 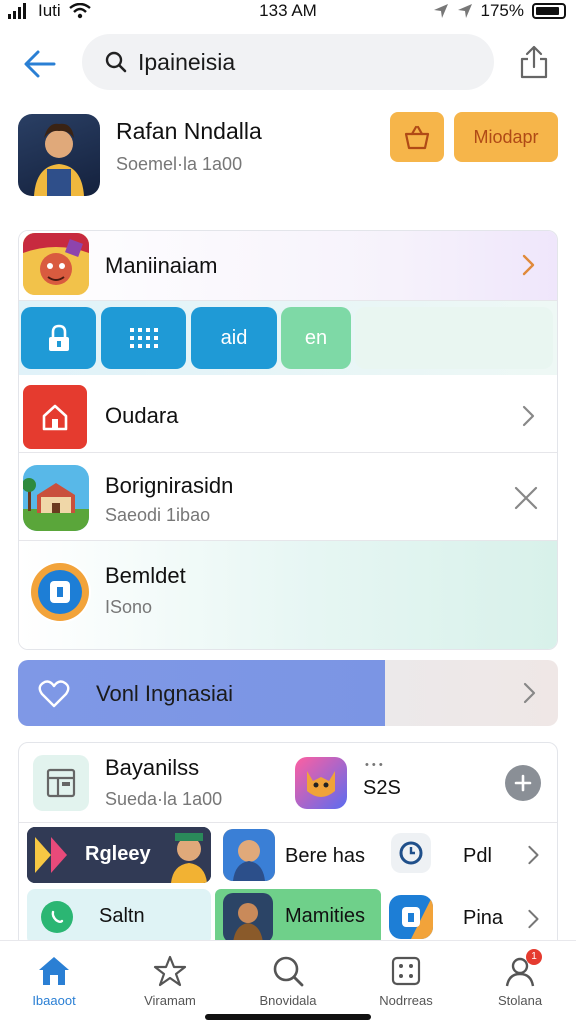 What do you see at coordinates (145, 575) in the screenshot?
I see `list-item-title: Bemldet` at bounding box center [145, 575].